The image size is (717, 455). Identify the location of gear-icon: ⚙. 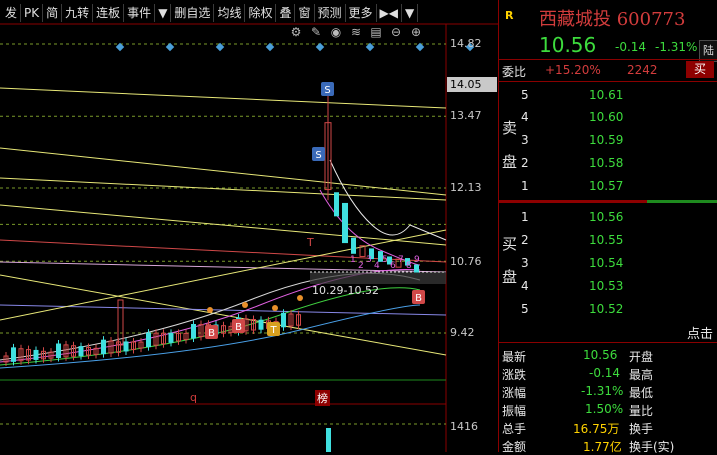
(296, 32).